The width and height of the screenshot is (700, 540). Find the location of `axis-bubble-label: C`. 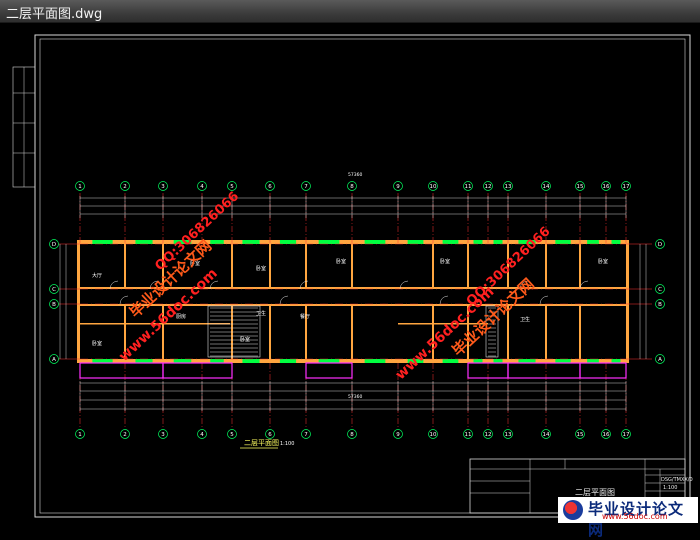

axis-bubble-label: C is located at coordinates (660, 290).